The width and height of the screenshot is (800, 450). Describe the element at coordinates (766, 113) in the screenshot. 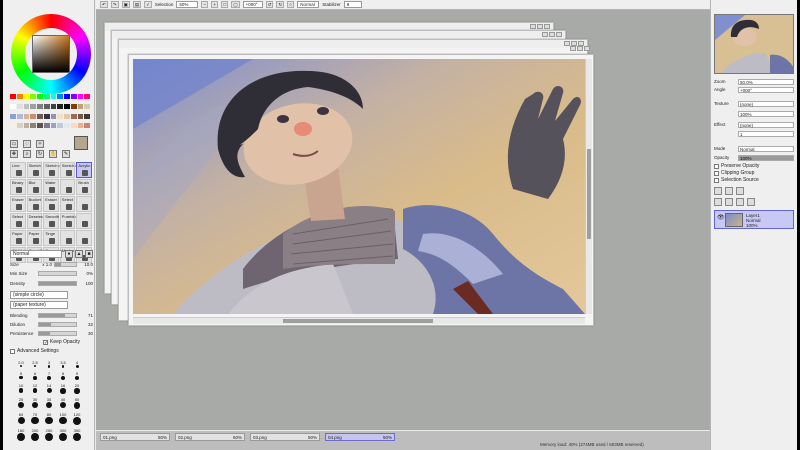

I see `texture-scale-field: 100%` at that location.